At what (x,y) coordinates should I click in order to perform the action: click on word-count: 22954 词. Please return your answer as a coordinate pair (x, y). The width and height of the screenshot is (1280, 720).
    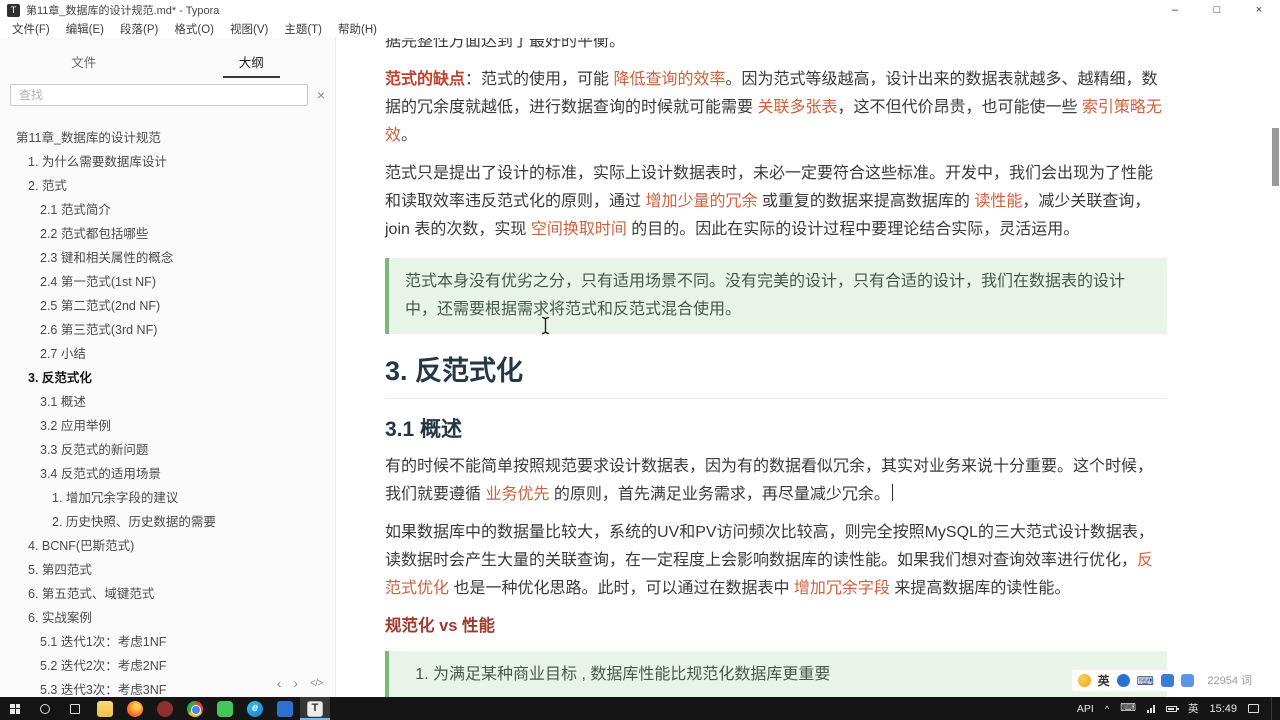
    Looking at the image, I should click on (1229, 680).